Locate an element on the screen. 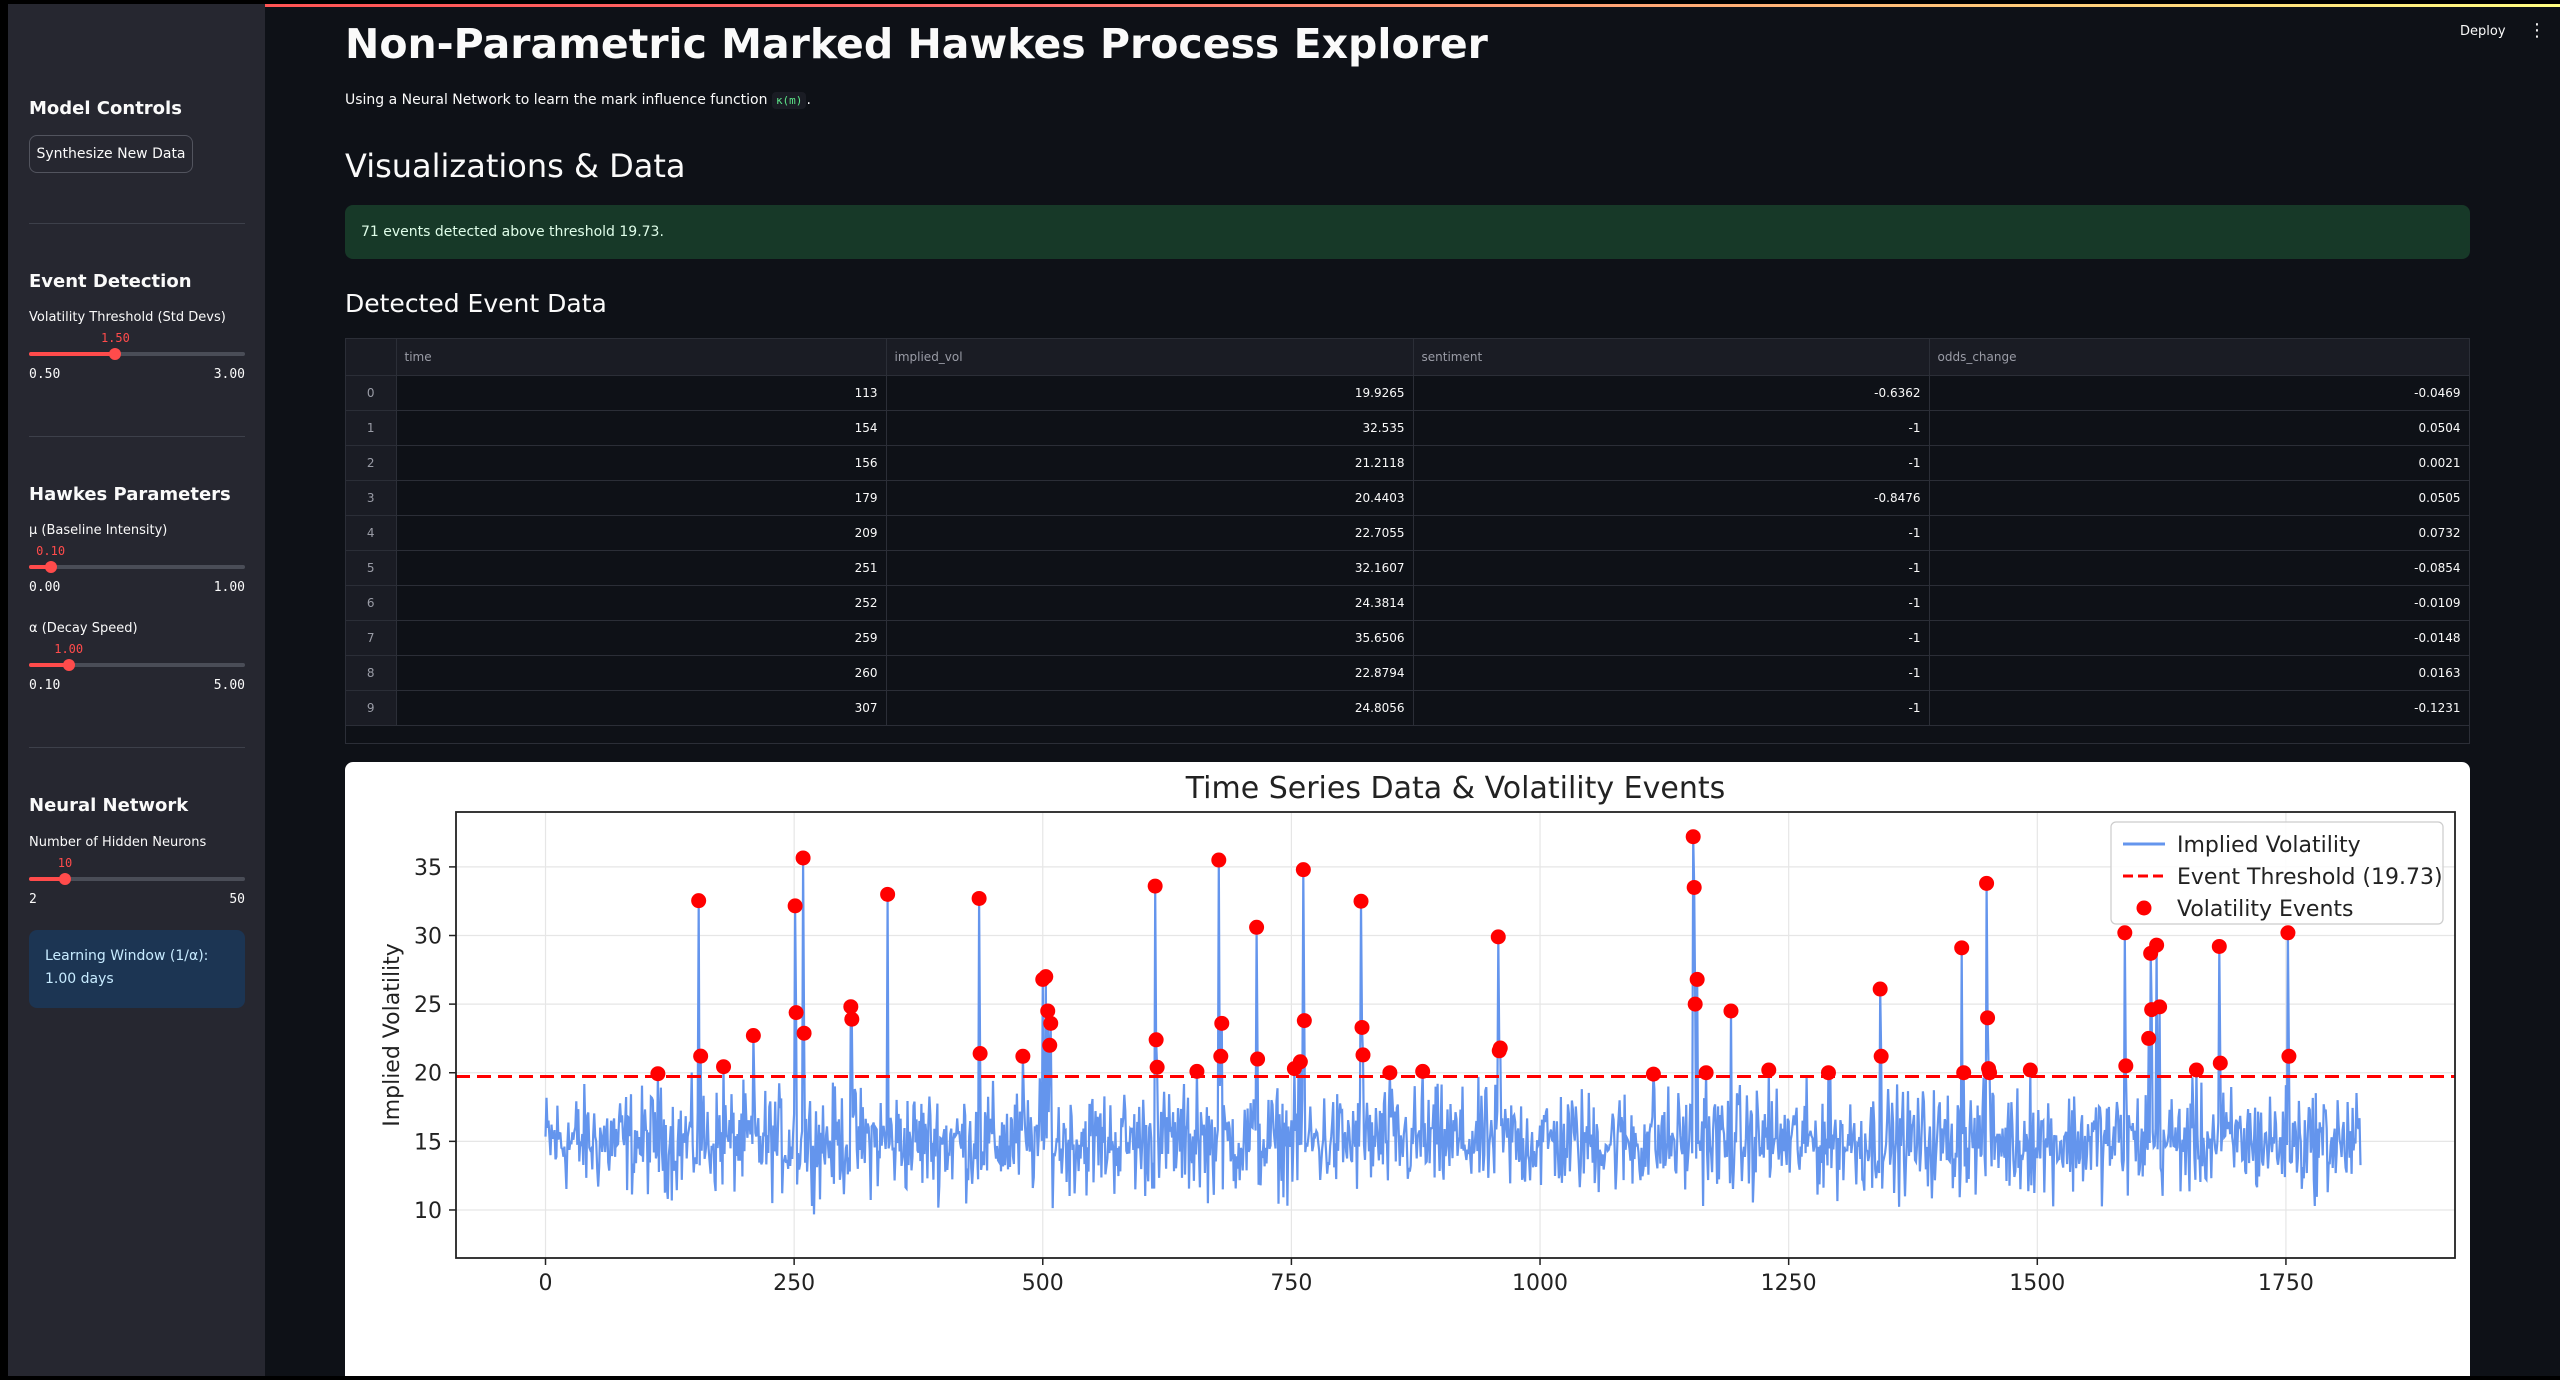 Image resolution: width=2560 pixels, height=1380 pixels. table-row: 4 209 22.7055 -1 0.0732 is located at coordinates (1407, 533).